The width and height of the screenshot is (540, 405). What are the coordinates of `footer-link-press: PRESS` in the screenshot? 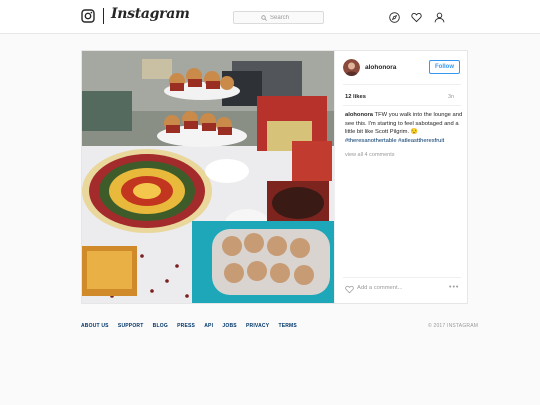 It's located at (186, 326).